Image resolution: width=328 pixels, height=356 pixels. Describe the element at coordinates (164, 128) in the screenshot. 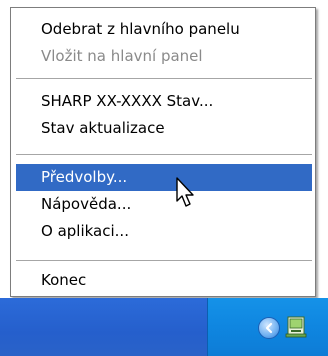

I see `menu-item-update-status: Stav aktualizace` at that location.